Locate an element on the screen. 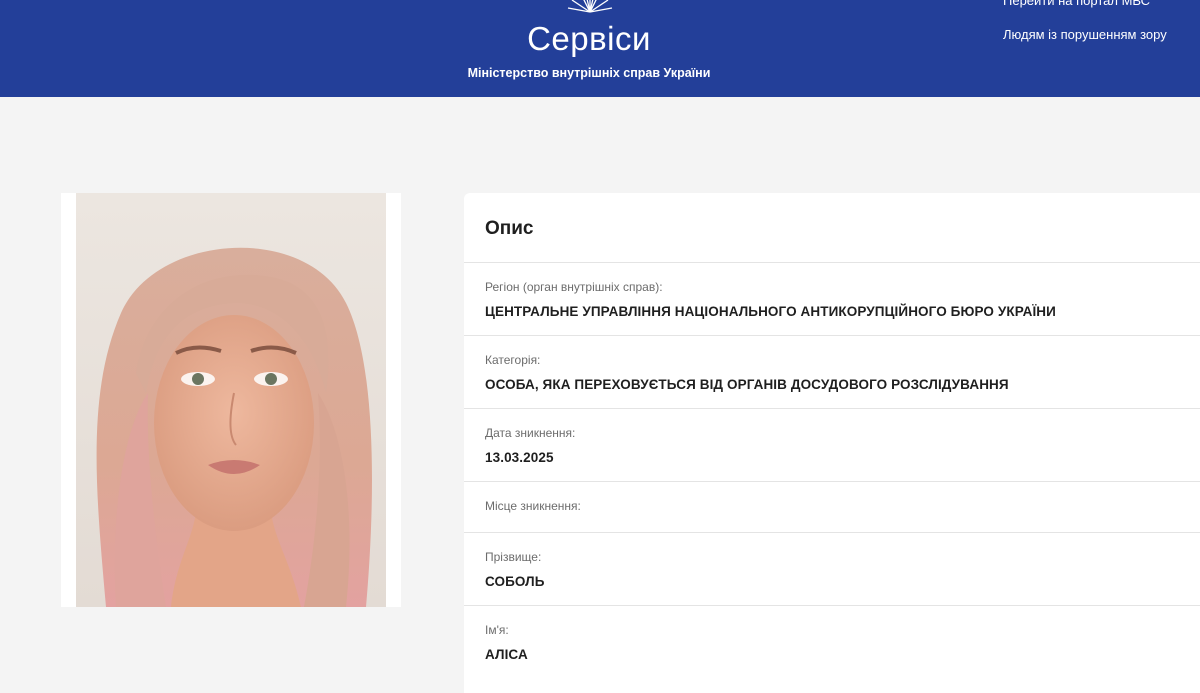 Image resolution: width=1200 pixels, height=693 pixels. field-value: 13.03.2025 is located at coordinates (519, 457).